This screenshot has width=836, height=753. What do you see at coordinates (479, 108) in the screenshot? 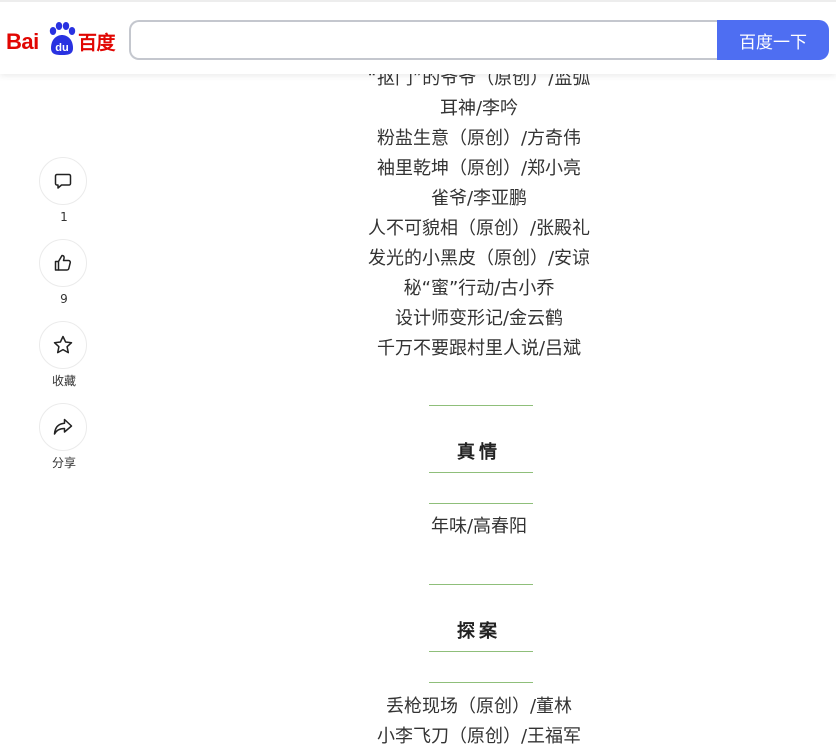
I see `list-item: 耳神/李吟` at bounding box center [479, 108].